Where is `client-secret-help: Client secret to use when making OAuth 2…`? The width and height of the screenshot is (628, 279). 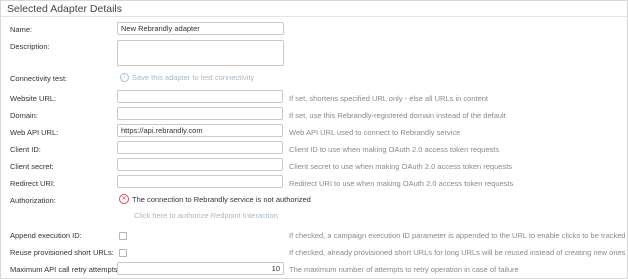 client-secret-help: Client secret to use when making OAuth 2… is located at coordinates (401, 166).